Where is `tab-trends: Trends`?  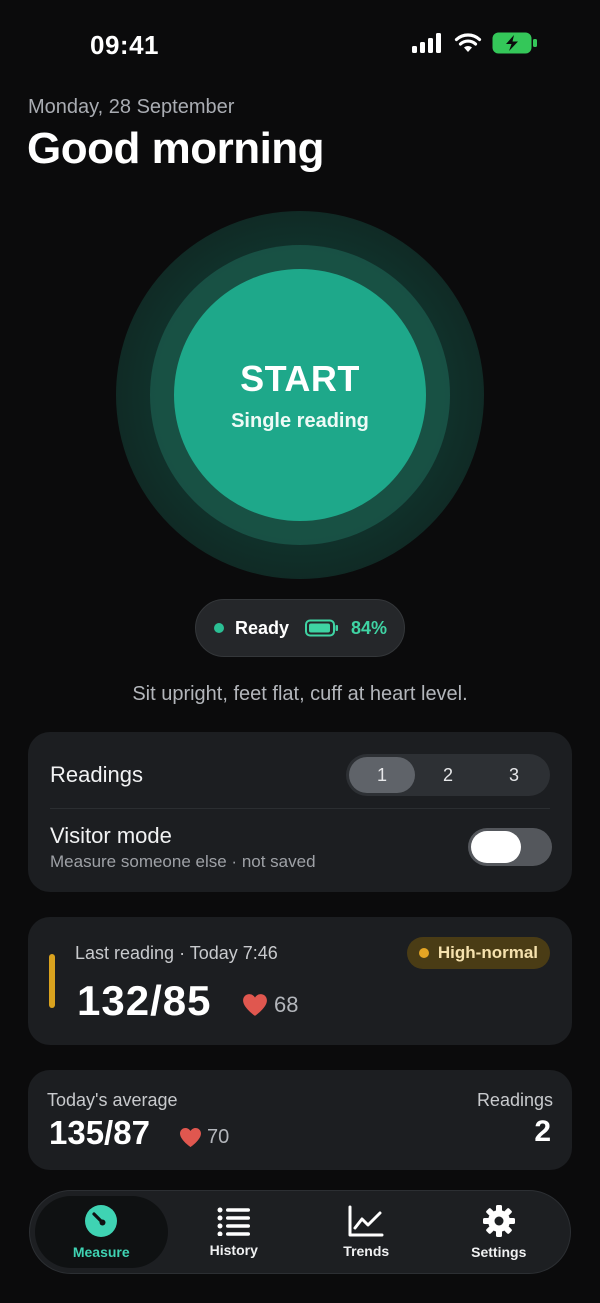 tab-trends: Trends is located at coordinates (366, 1232).